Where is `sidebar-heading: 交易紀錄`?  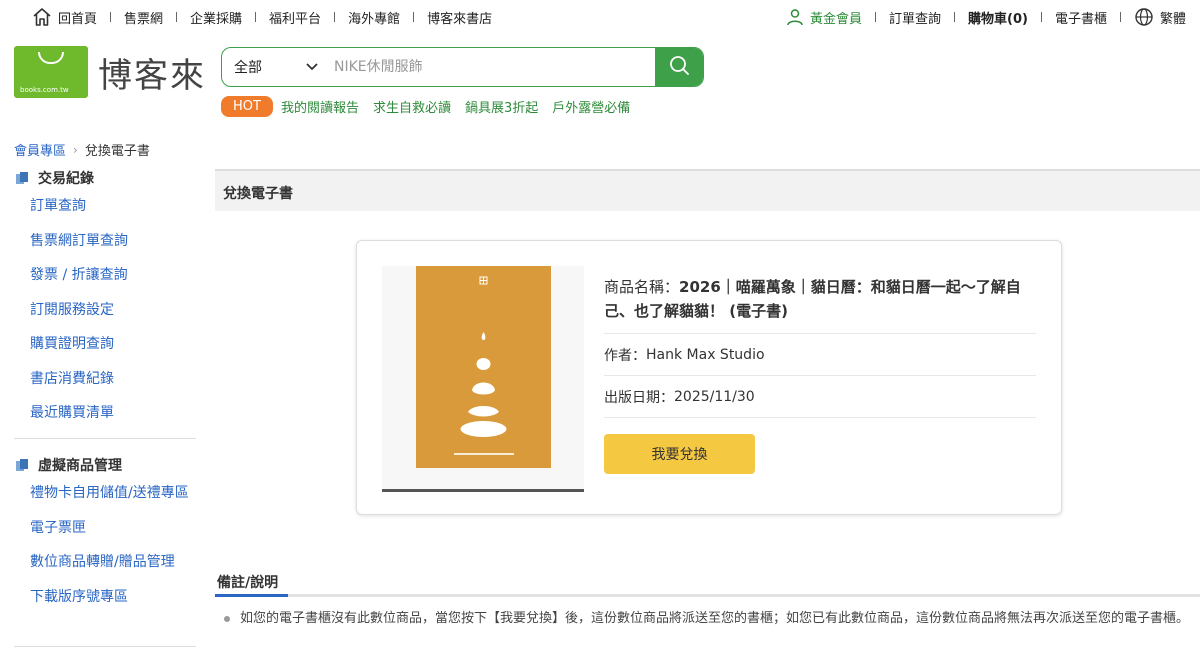 sidebar-heading: 交易紀錄 is located at coordinates (105, 178).